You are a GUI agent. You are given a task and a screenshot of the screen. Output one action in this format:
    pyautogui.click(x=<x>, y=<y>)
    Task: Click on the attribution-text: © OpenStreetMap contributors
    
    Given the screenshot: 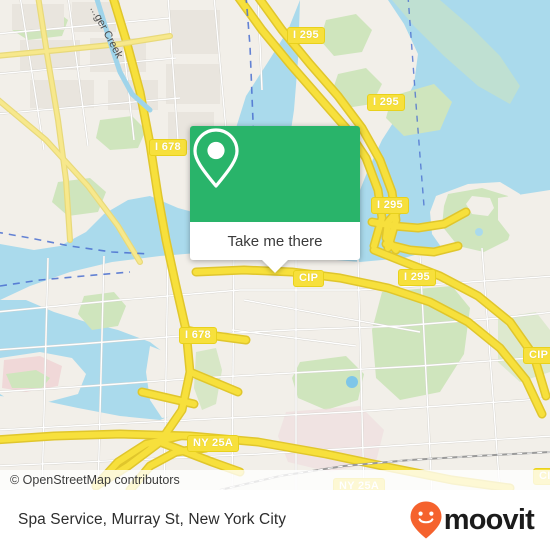 What is the action you would take?
    pyautogui.click(x=90, y=480)
    